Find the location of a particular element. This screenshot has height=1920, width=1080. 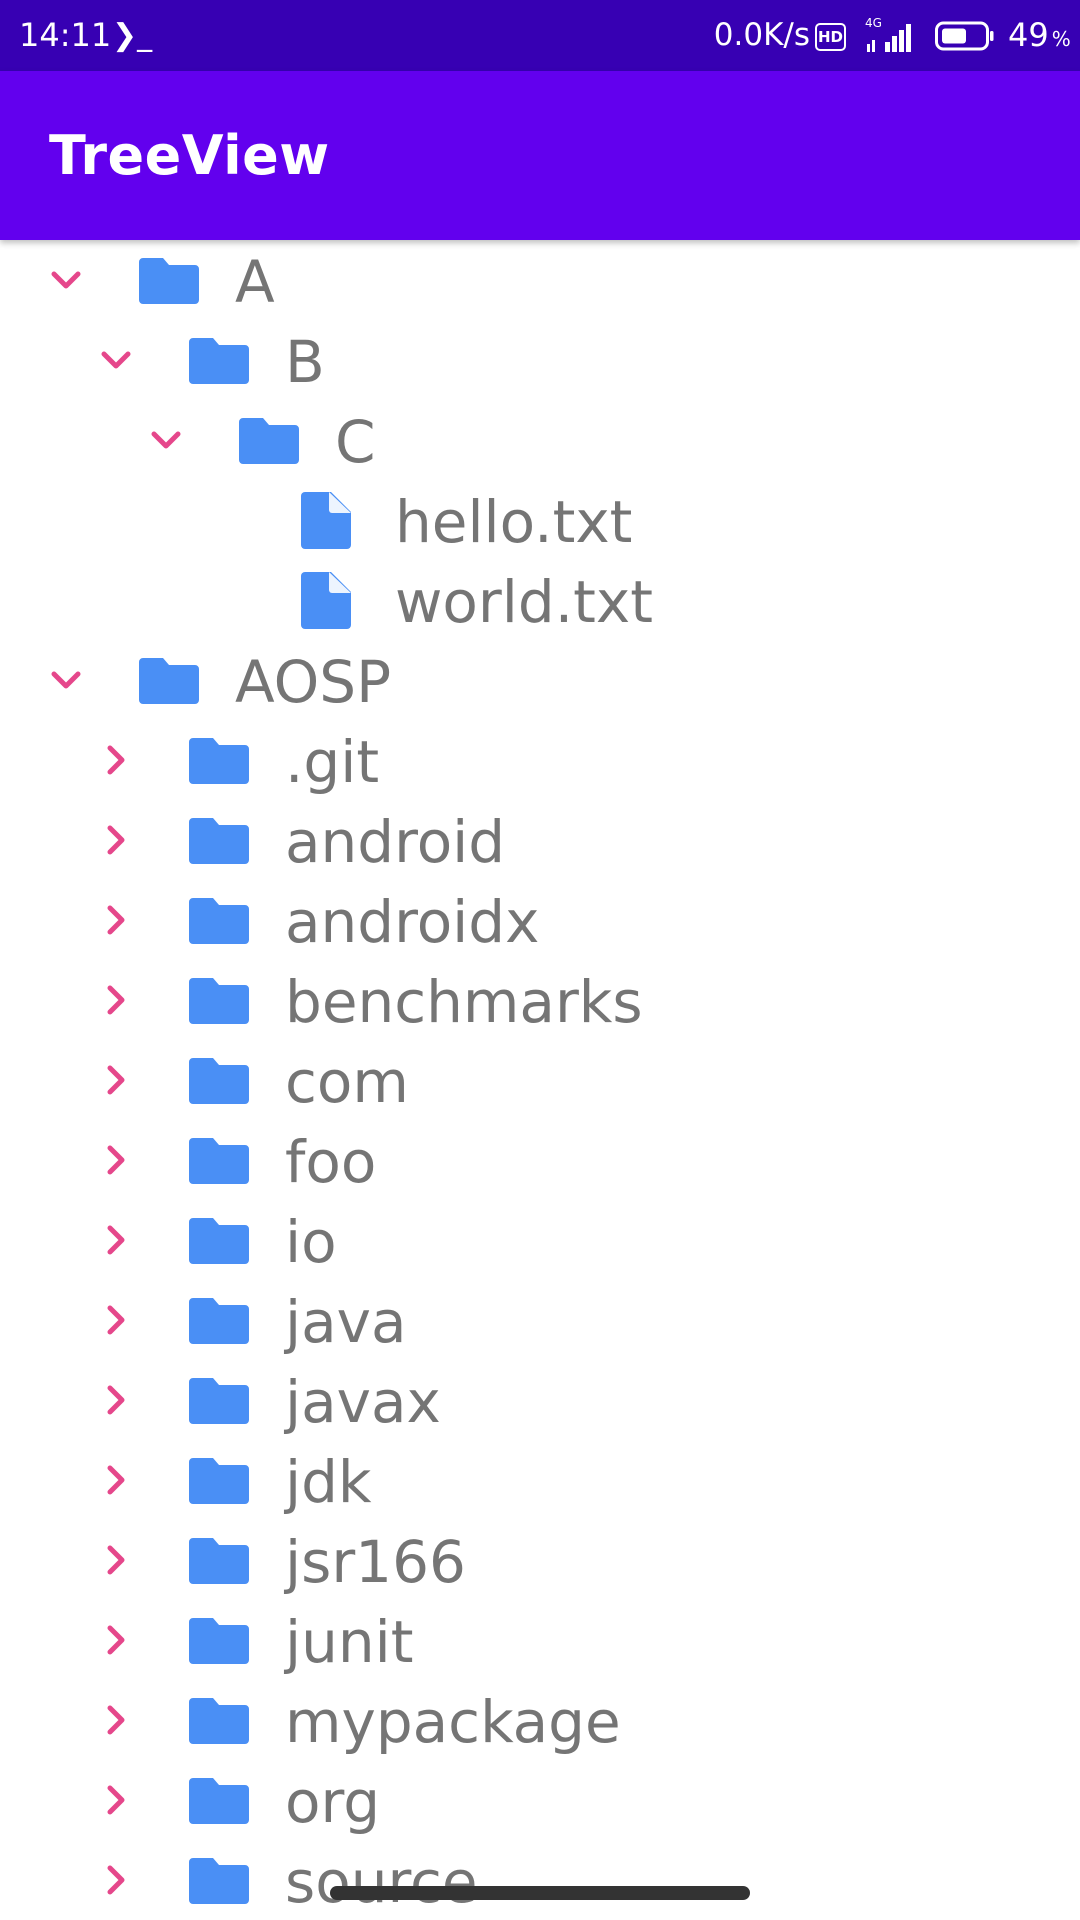

tree-row: benchmarks is located at coordinates (540, 1000).